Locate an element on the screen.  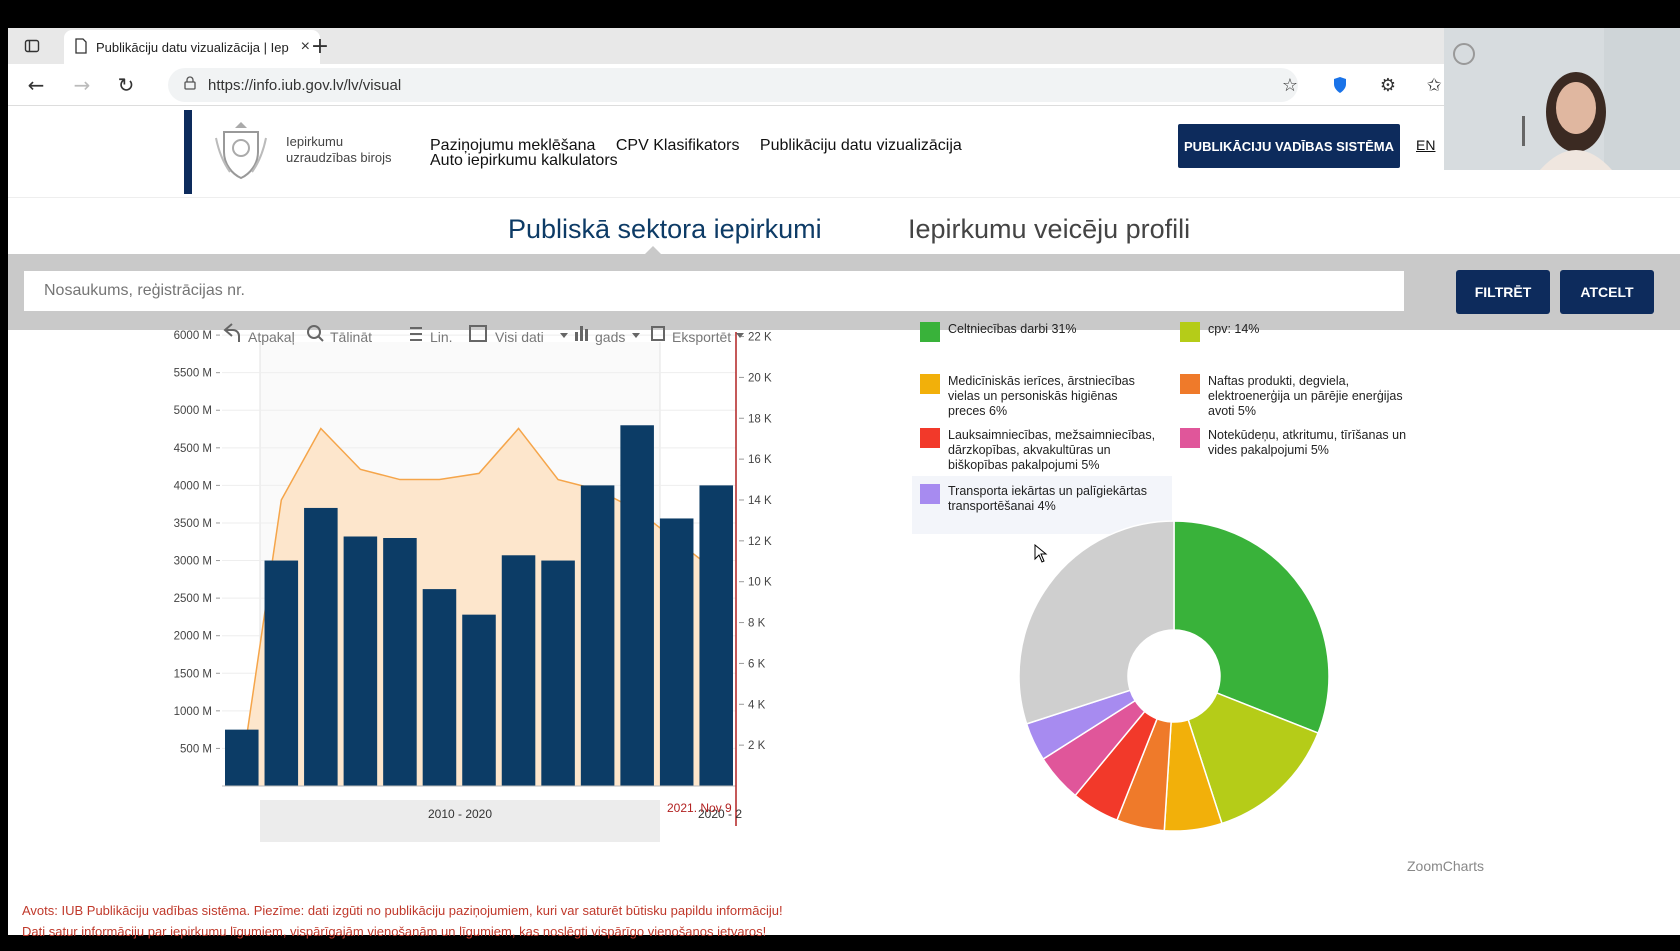
forward-arrow-icon: → is located at coordinates (82, 85).